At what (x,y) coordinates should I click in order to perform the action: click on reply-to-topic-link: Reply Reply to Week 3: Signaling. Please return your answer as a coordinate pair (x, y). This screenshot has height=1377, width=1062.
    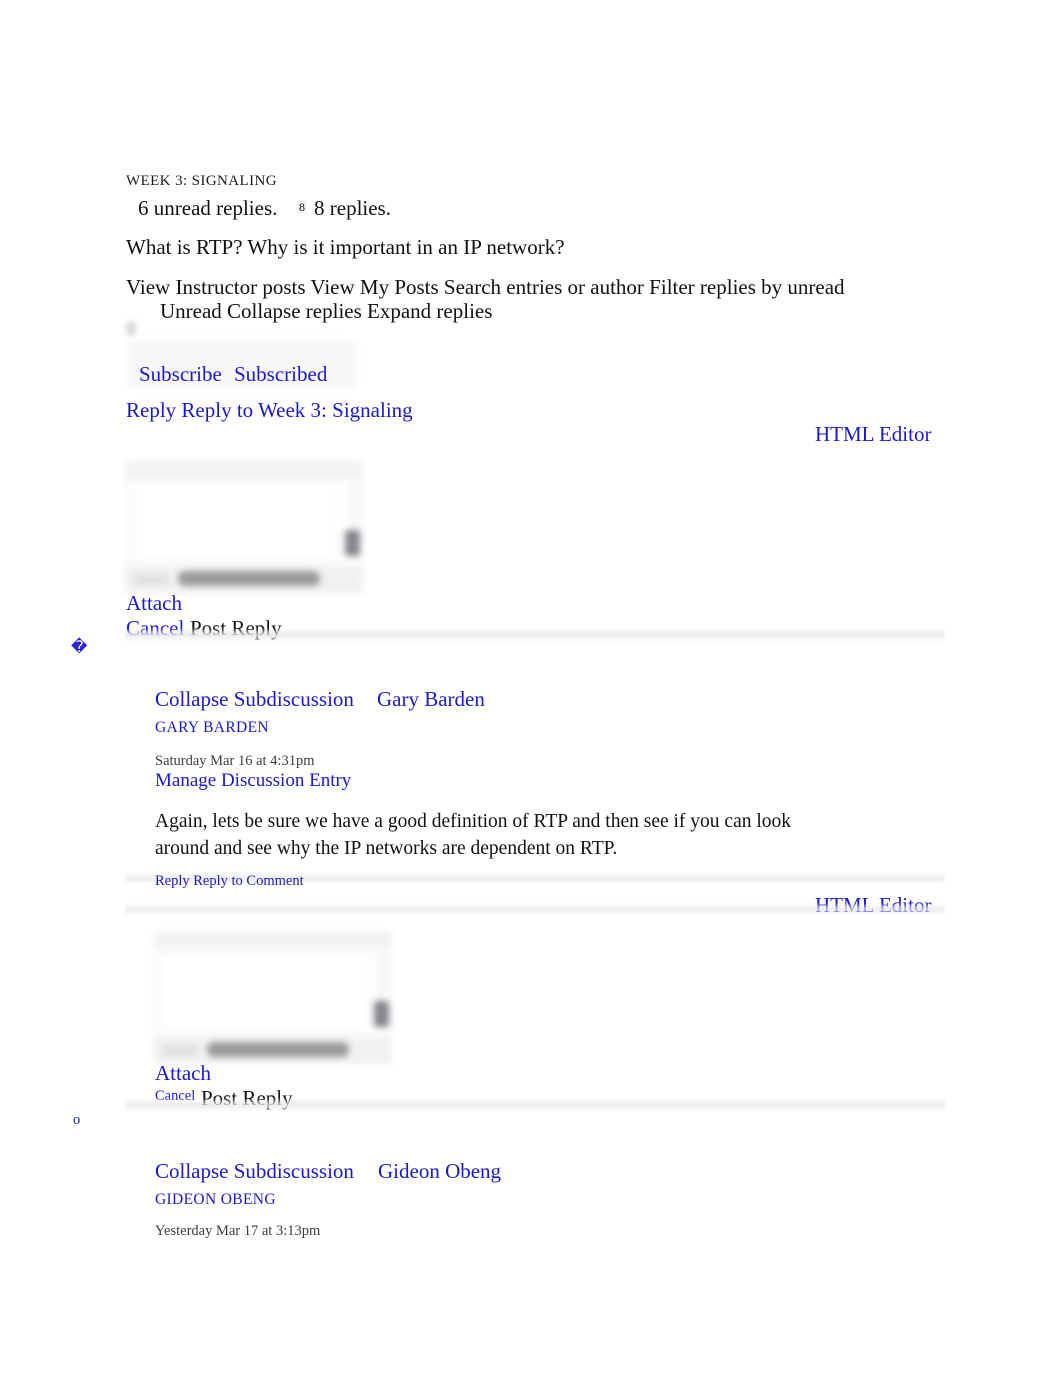
    Looking at the image, I should click on (269, 410).